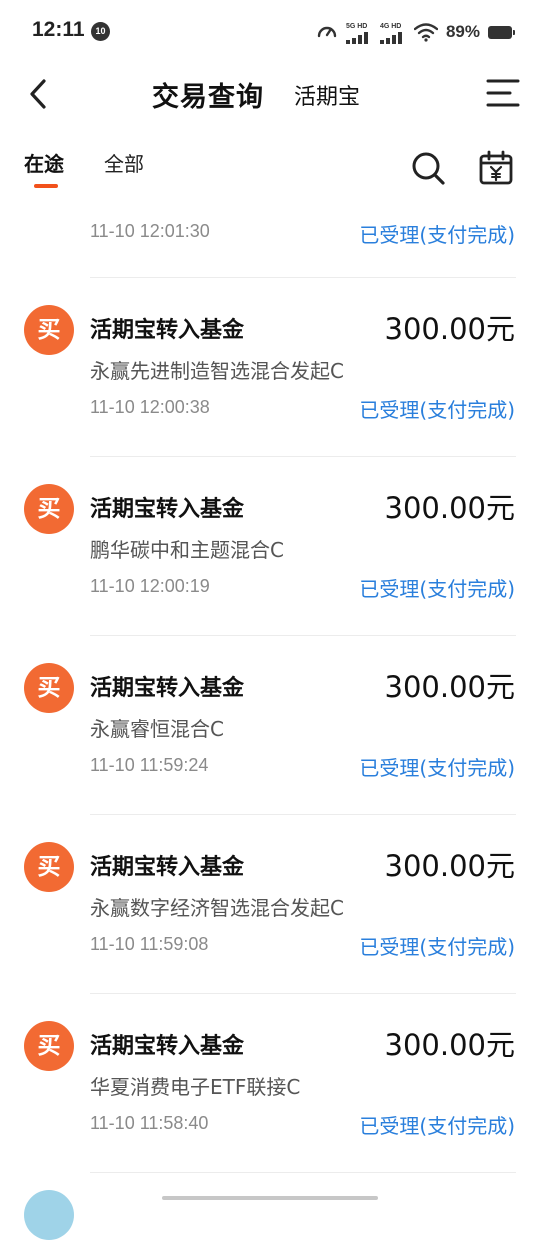 The height and width of the screenshot is (1240, 540). Describe the element at coordinates (358, 32) in the screenshot. I see `signal-5g-icon: 5G HD` at that location.